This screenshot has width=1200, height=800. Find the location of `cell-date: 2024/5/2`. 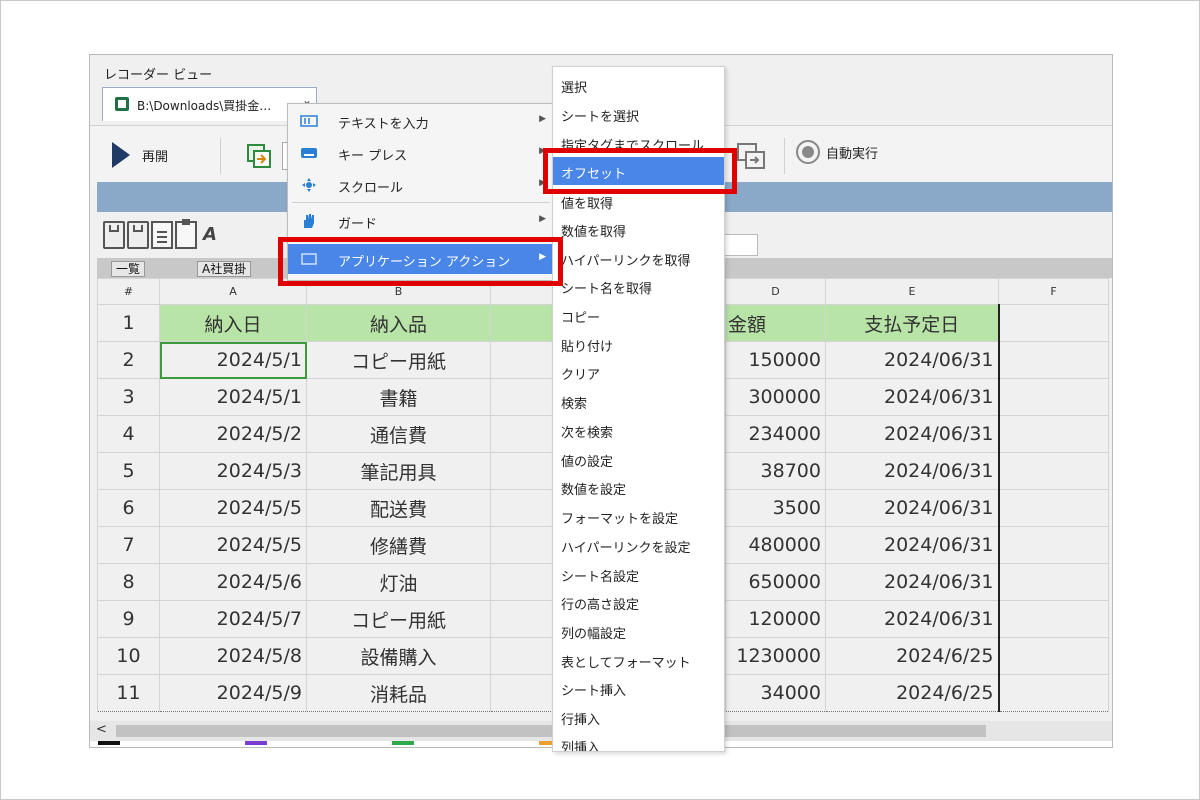

cell-date: 2024/5/2 is located at coordinates (233, 434).